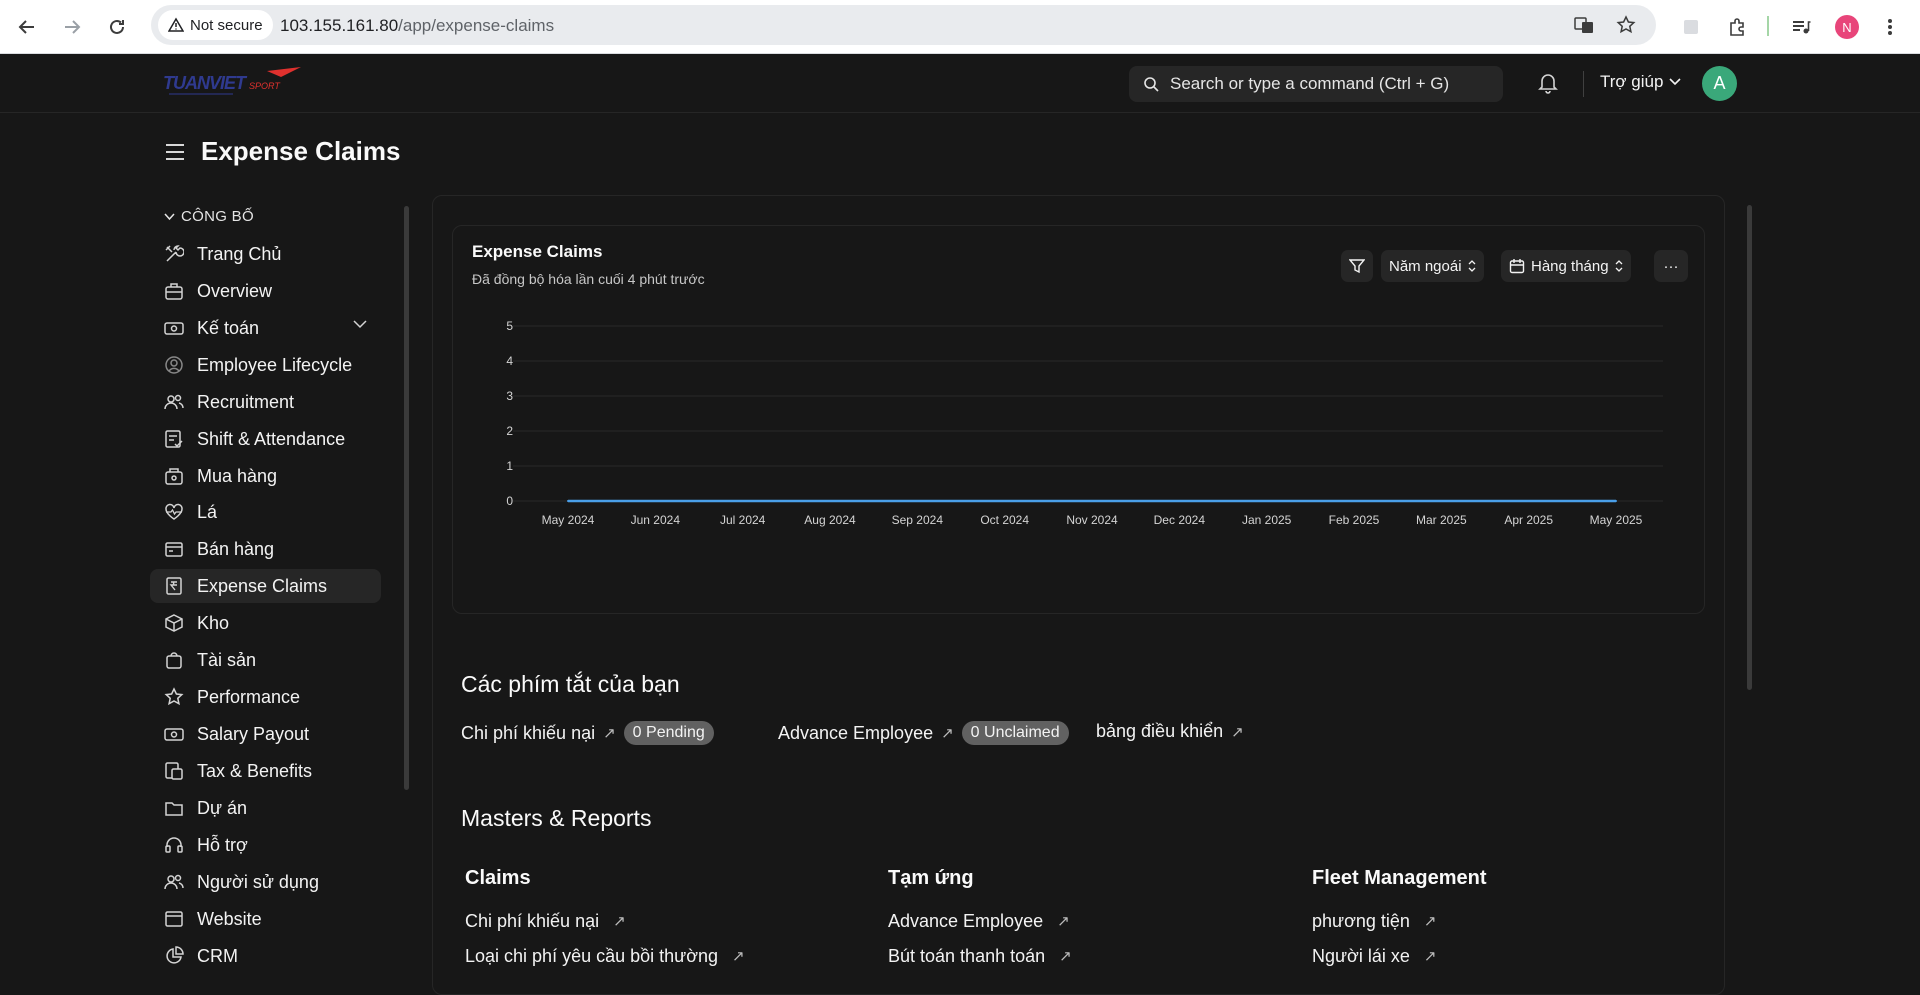 The image size is (1920, 995). Describe the element at coordinates (1619, 266) in the screenshot. I see `select-arrows-icon` at that location.